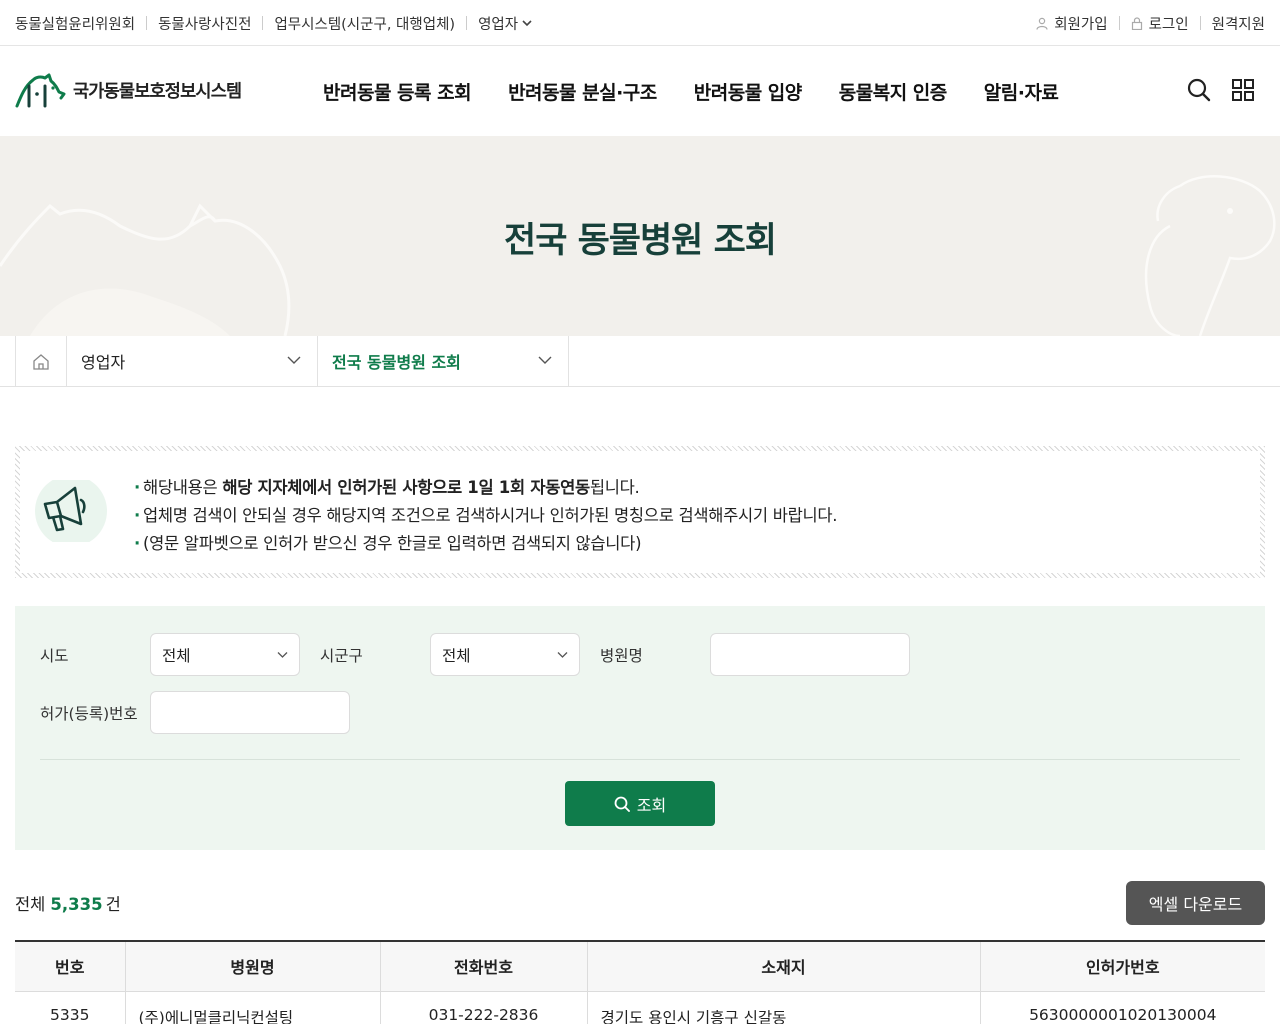 Image resolution: width=1280 pixels, height=1024 pixels. What do you see at coordinates (640, 241) in the screenshot?
I see `page-title: 전국 동물병원 조회` at bounding box center [640, 241].